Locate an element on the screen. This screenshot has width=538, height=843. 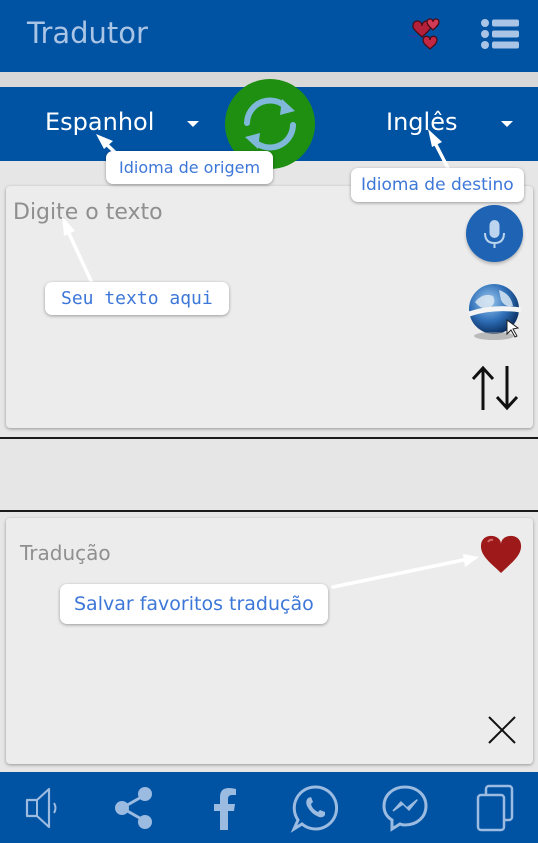
target-language-select: Inglês is located at coordinates (421, 122).